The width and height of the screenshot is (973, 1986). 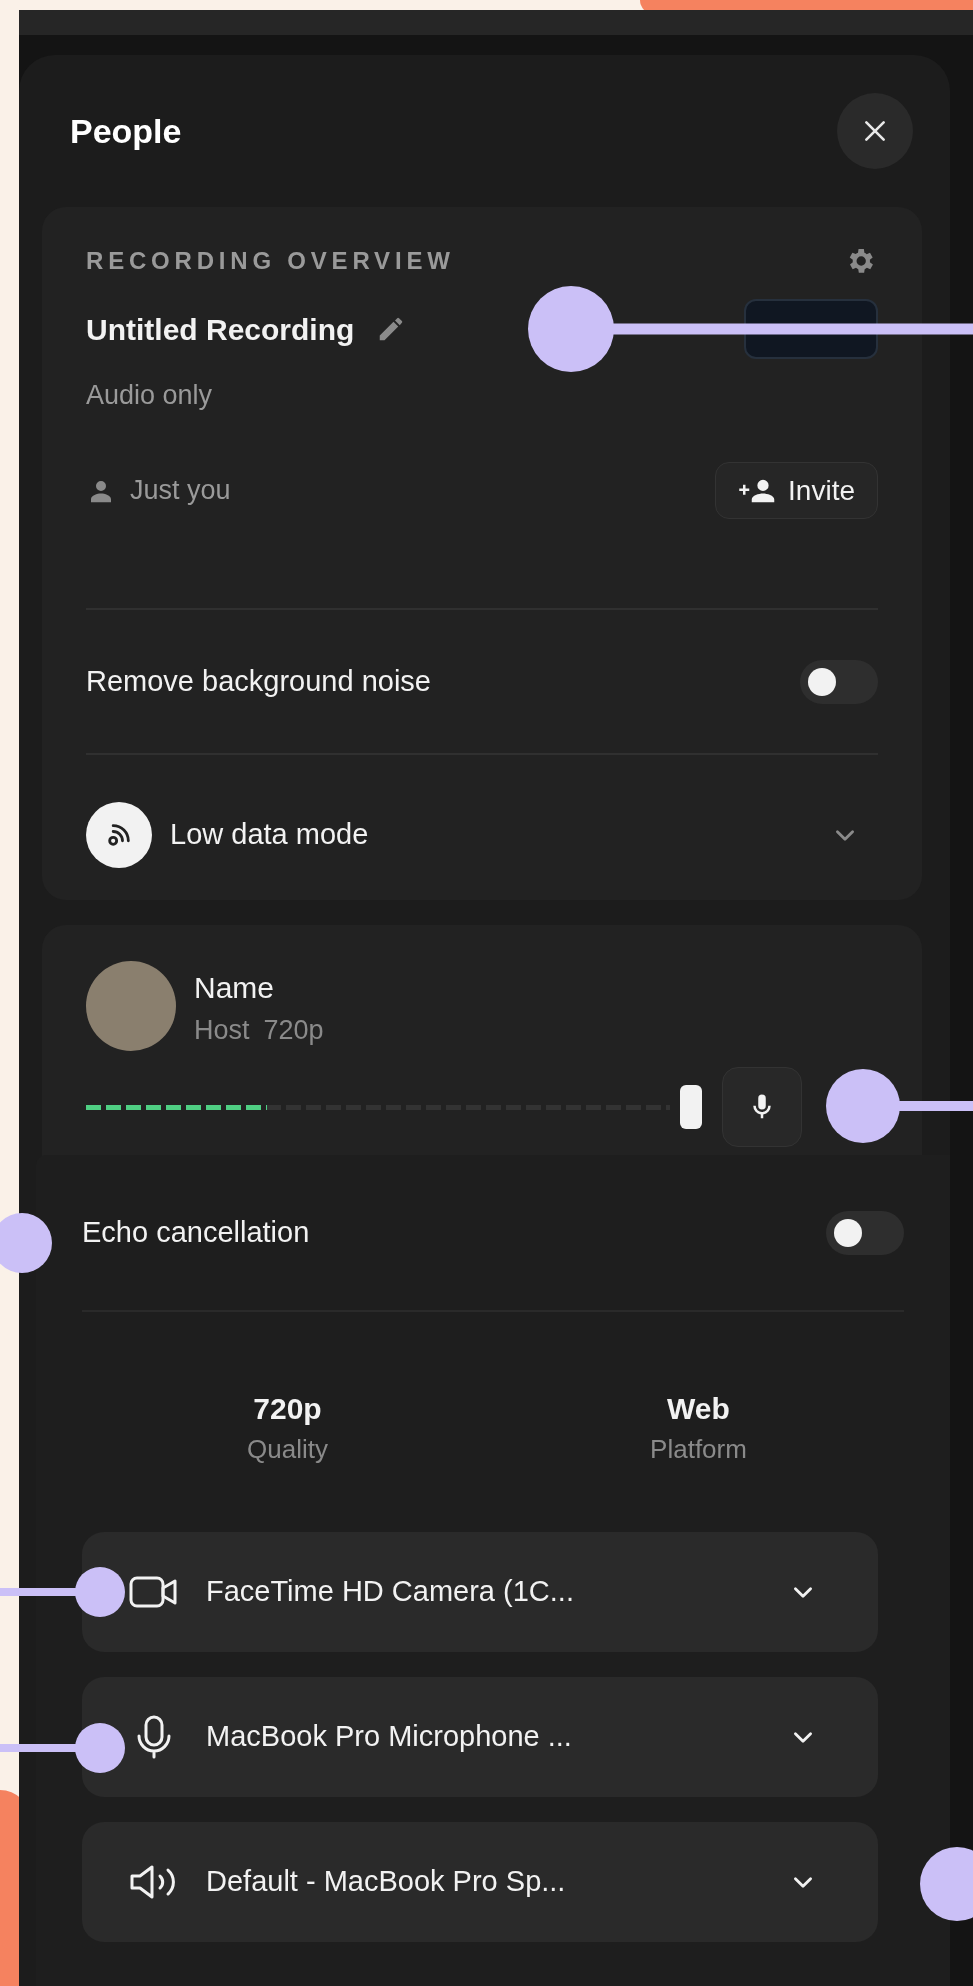 What do you see at coordinates (222, 1030) in the screenshot?
I see `participant-role: Host` at bounding box center [222, 1030].